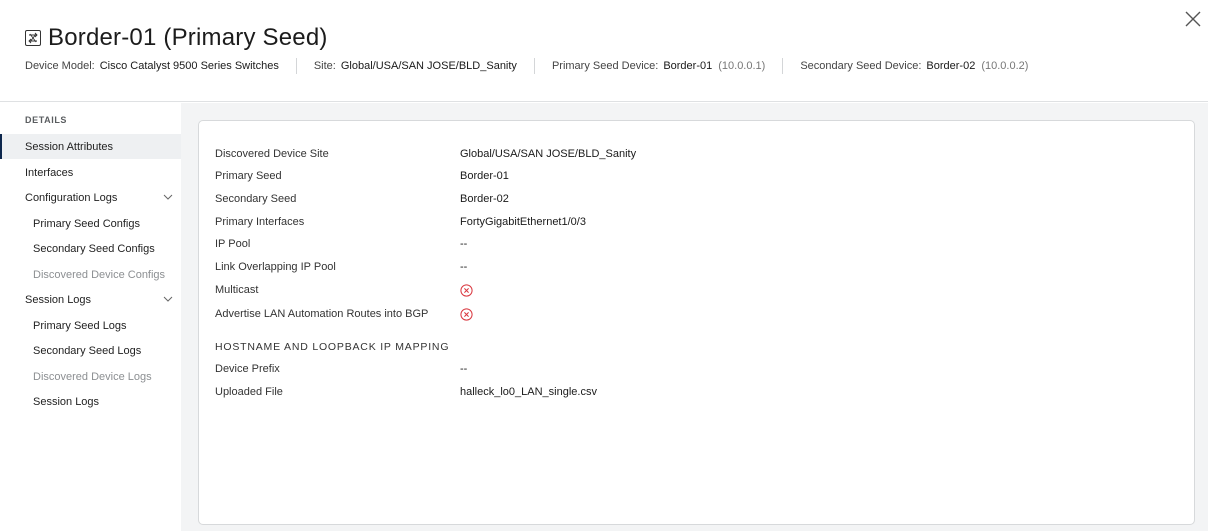 The width and height of the screenshot is (1208, 531). I want to click on sidebar-item-label: Secondary Seed Logs, so click(87, 350).